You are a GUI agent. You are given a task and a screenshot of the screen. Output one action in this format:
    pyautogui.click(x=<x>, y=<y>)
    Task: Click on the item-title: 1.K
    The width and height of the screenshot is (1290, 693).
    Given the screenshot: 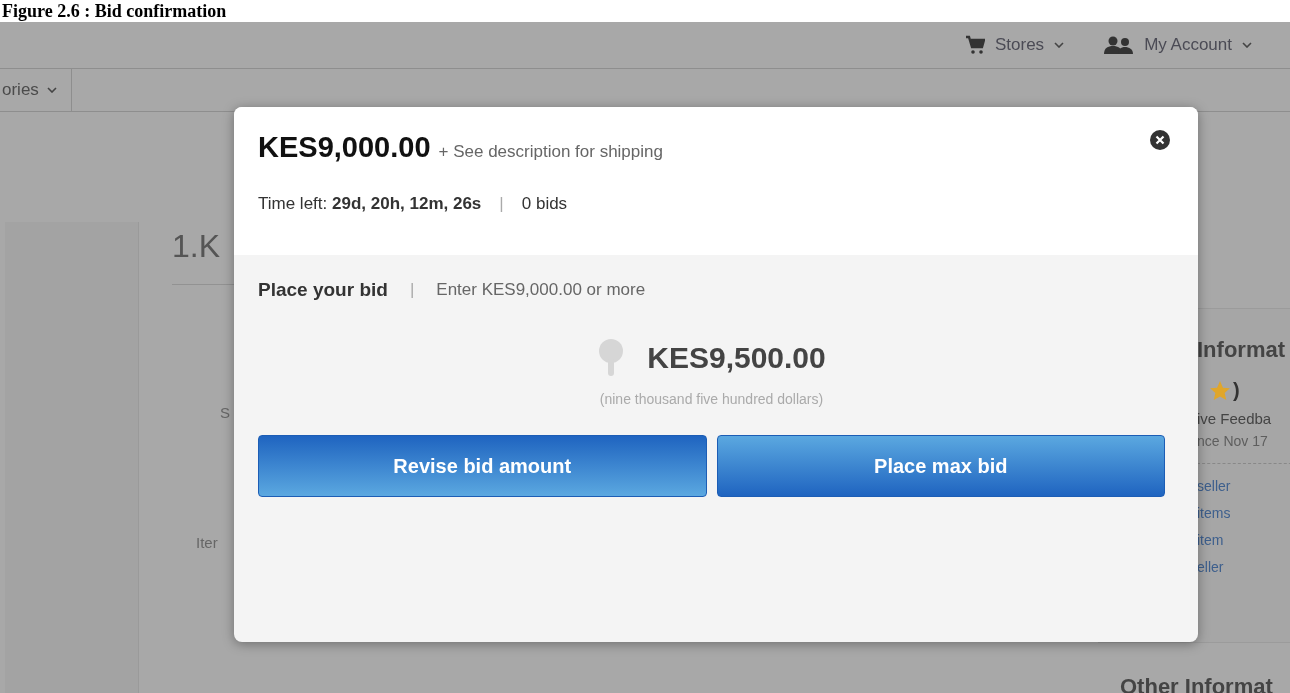 What is the action you would take?
    pyautogui.click(x=196, y=246)
    